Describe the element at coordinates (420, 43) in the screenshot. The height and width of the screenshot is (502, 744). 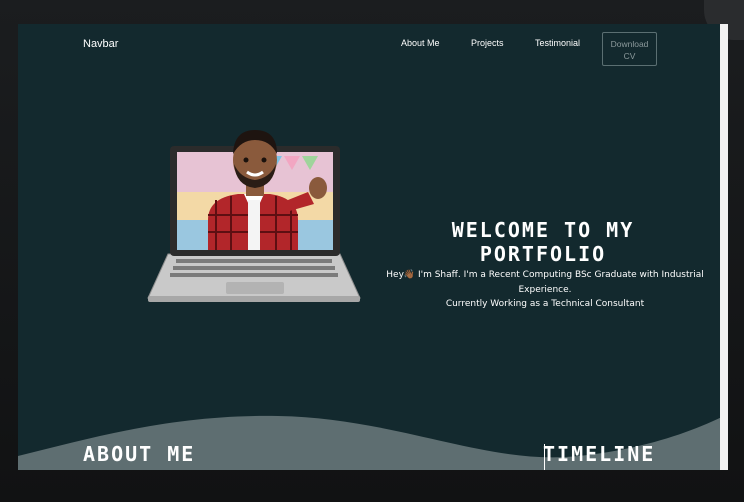
I see `nav-link-about-me: About Me` at that location.